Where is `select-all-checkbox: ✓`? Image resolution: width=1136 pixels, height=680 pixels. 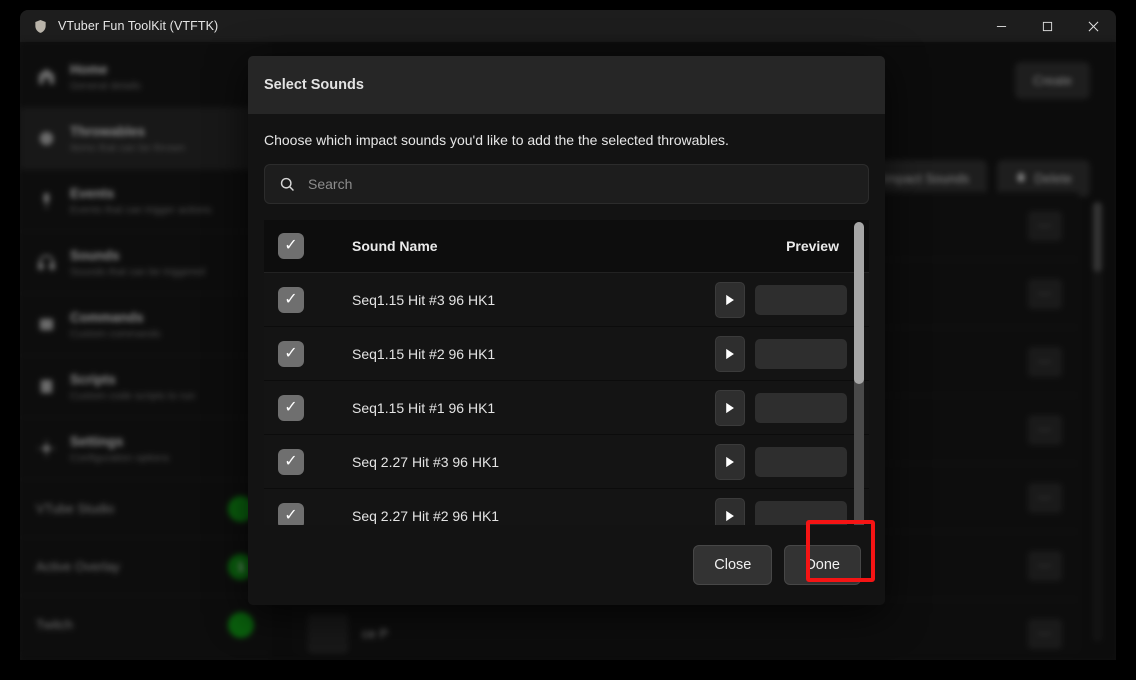 select-all-checkbox: ✓ is located at coordinates (291, 246).